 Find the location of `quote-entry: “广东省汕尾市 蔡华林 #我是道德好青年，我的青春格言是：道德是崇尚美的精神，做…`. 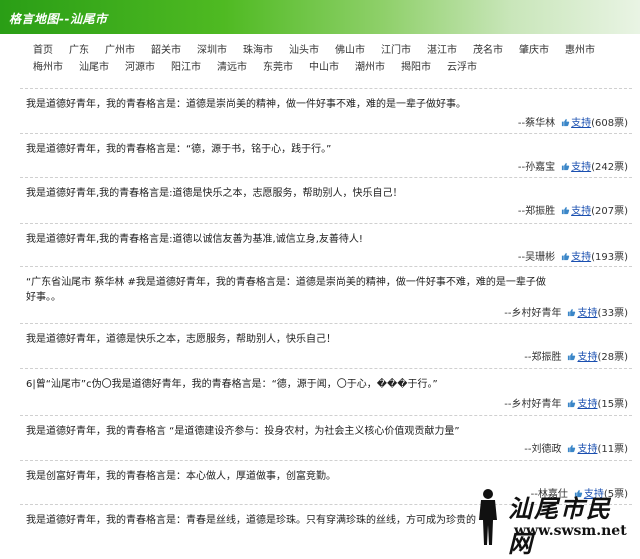

quote-entry: “广东省汕尾市 蔡华林 #我是道德好青年，我的青春格言是：道德是崇尚美的精神，做… is located at coordinates (326, 295).